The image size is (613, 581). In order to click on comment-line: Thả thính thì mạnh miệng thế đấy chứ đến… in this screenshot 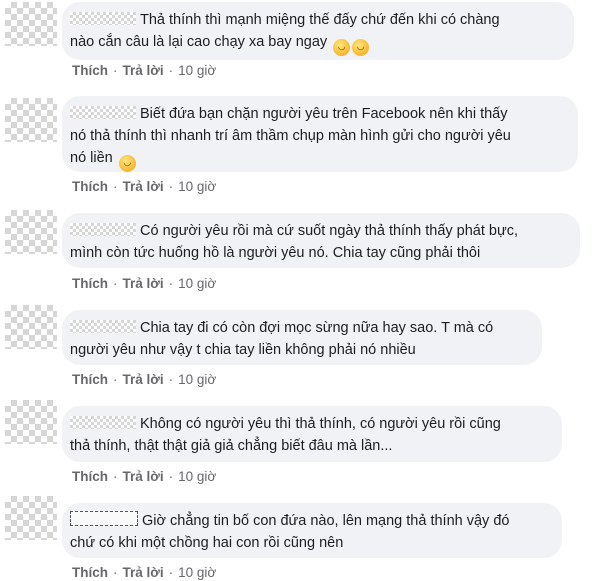, I will do `click(320, 20)`.